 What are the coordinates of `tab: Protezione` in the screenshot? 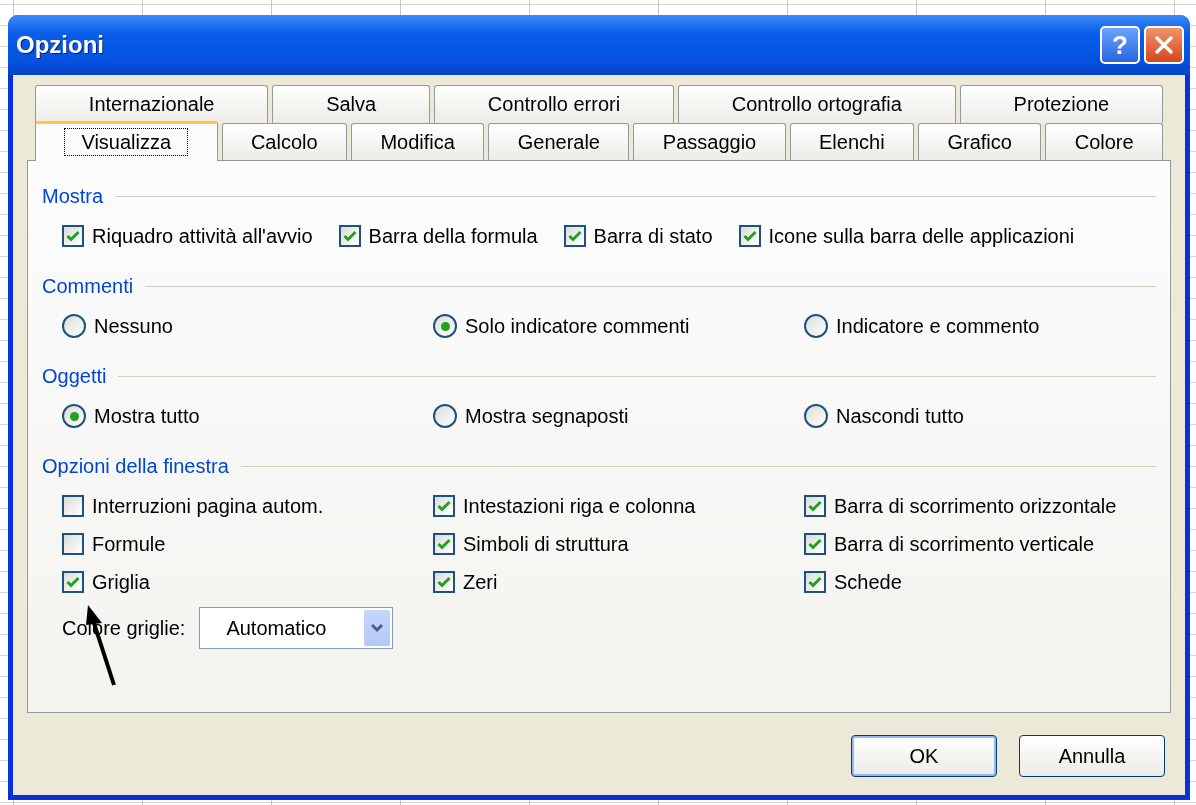 It's located at (1061, 104).